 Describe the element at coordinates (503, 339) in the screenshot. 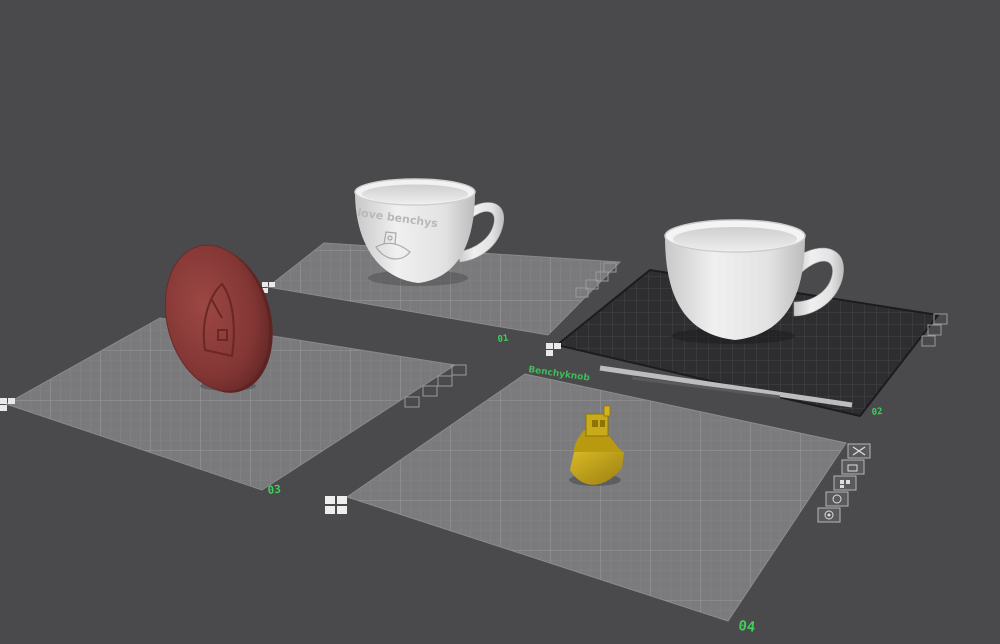

I see `plate-number-label: 01` at that location.